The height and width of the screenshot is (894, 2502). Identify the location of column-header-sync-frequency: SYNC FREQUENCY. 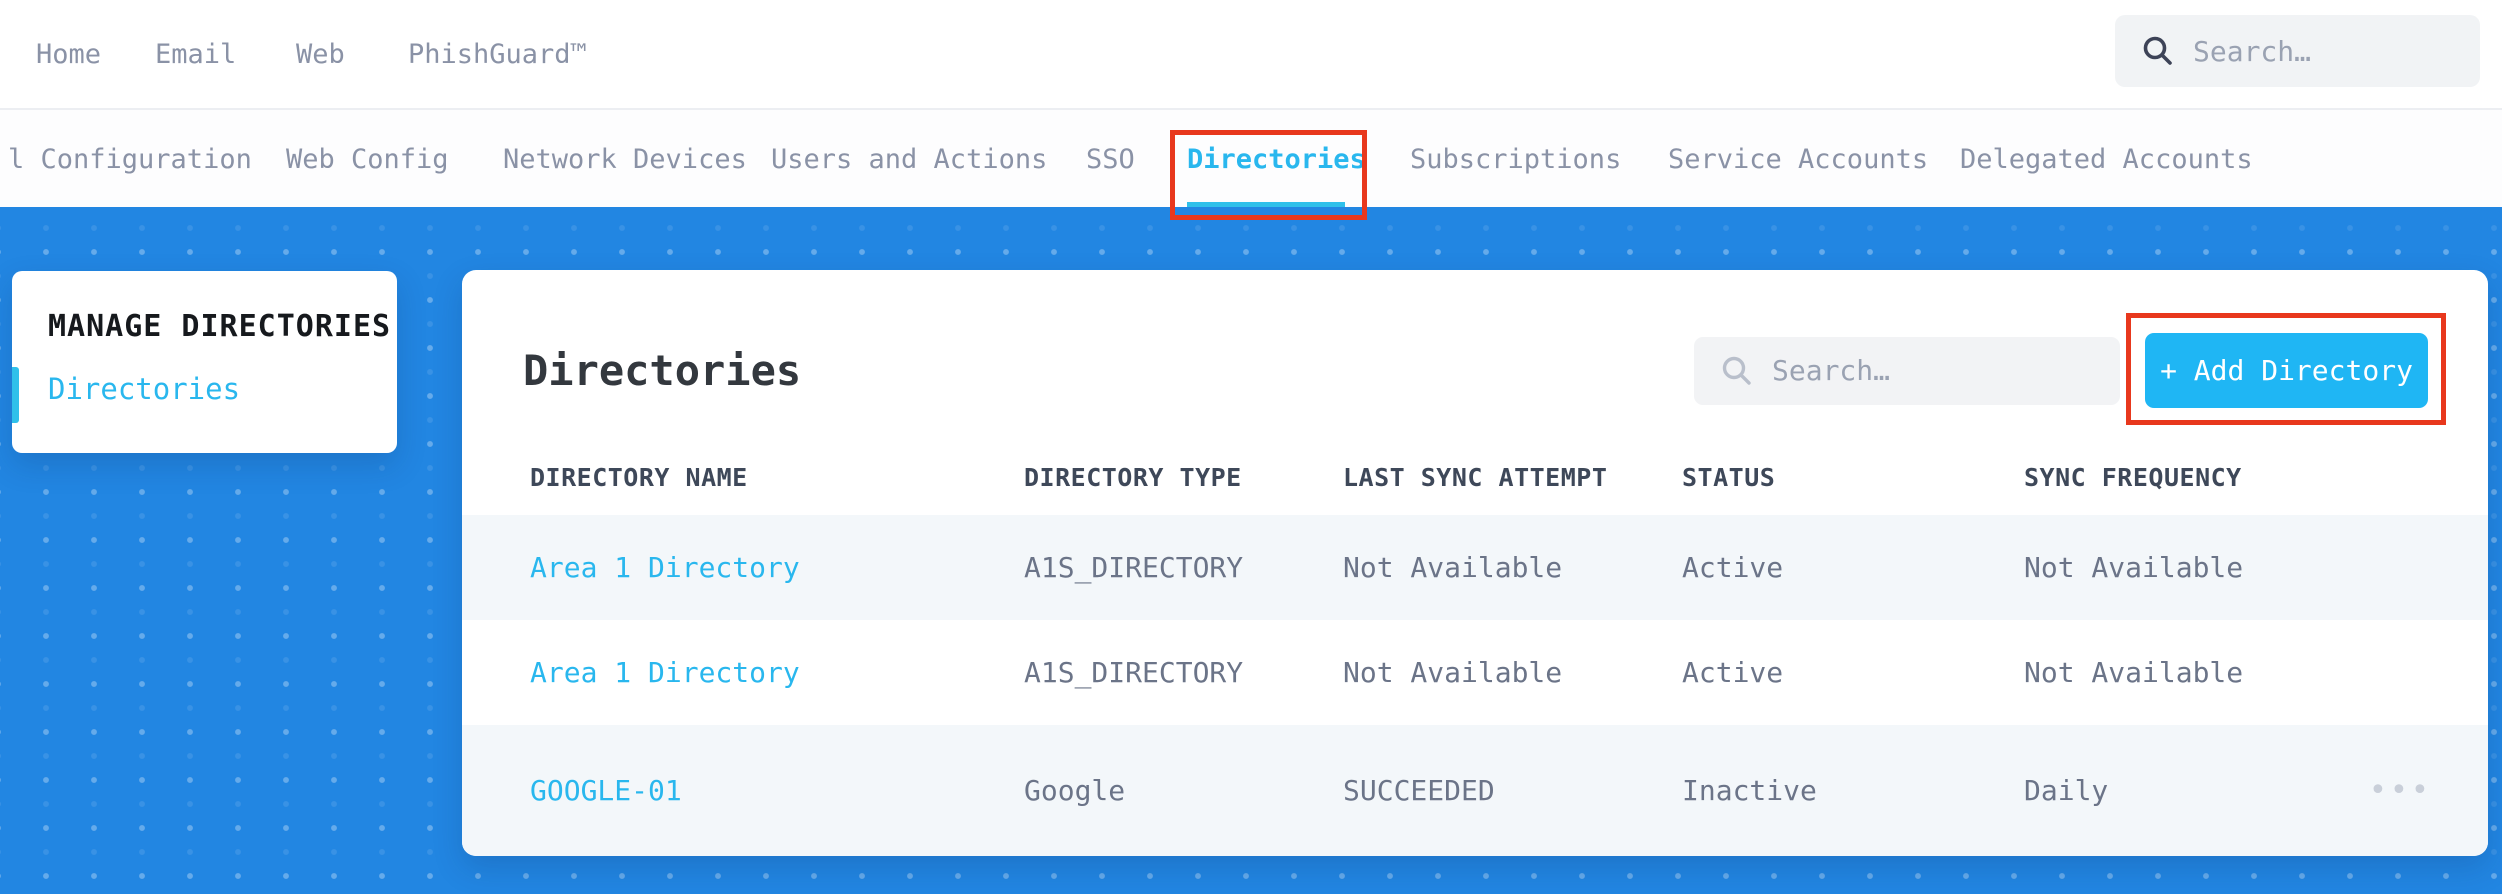
(2133, 477).